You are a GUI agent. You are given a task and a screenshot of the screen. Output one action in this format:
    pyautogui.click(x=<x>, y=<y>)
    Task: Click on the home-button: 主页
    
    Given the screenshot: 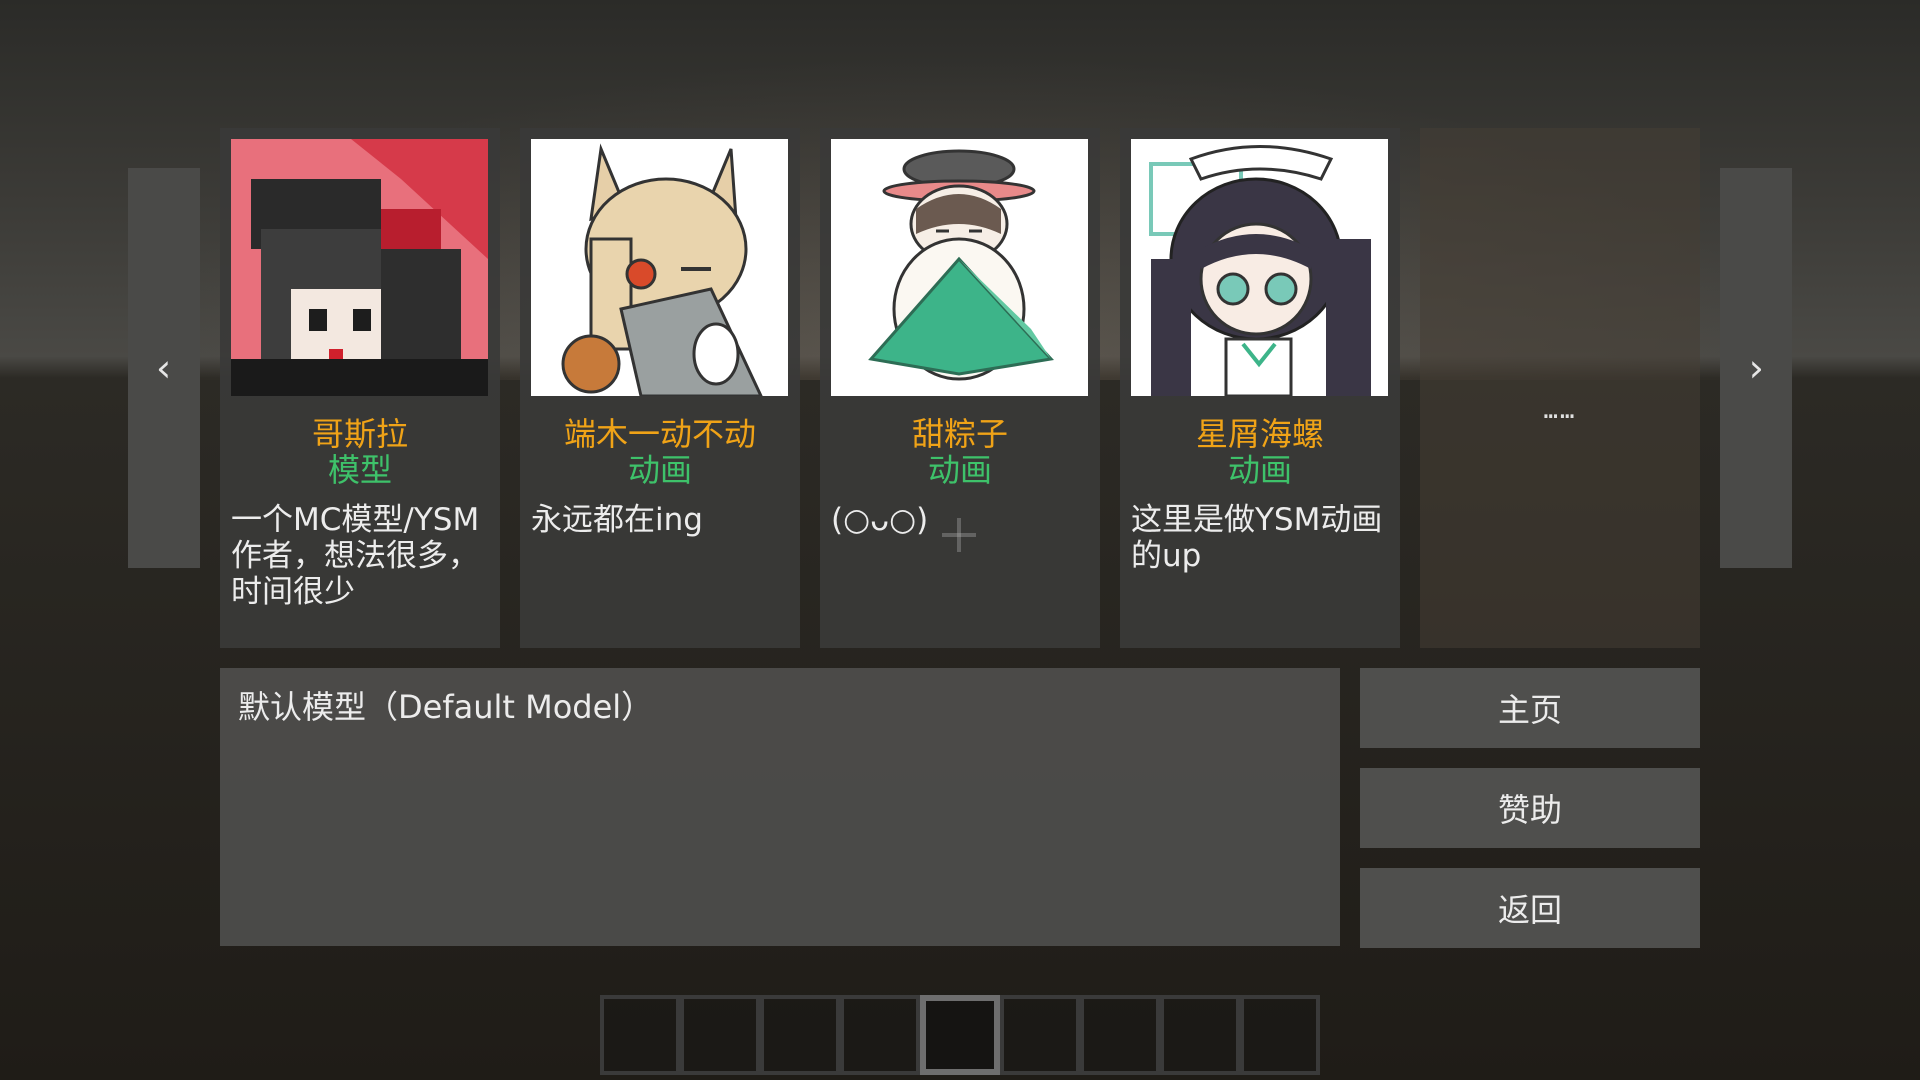 What is the action you would take?
    pyautogui.click(x=1530, y=708)
    